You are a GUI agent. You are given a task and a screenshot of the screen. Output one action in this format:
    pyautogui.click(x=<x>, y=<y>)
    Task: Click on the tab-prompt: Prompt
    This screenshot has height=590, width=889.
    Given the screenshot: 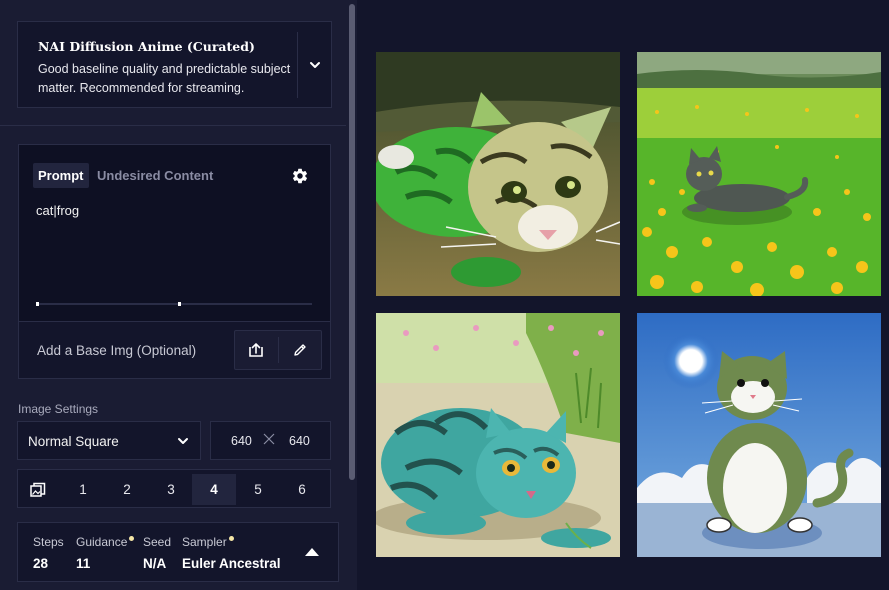 What is the action you would take?
    pyautogui.click(x=61, y=175)
    